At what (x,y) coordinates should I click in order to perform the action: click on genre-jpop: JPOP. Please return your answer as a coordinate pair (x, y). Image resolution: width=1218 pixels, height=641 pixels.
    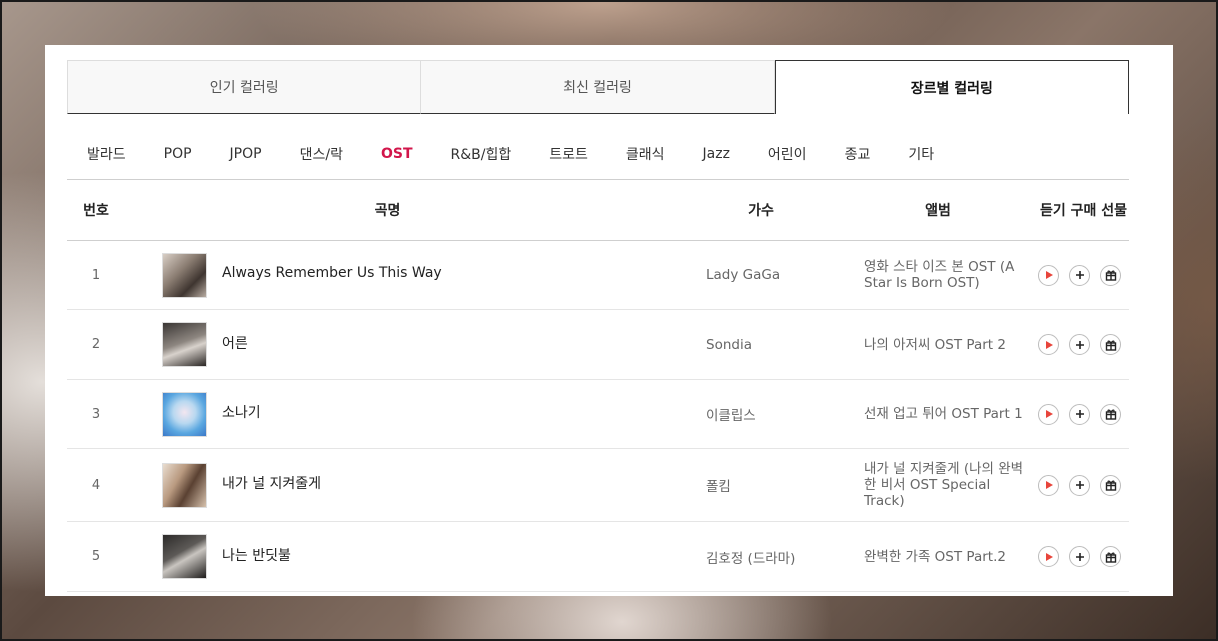
    Looking at the image, I should click on (246, 154).